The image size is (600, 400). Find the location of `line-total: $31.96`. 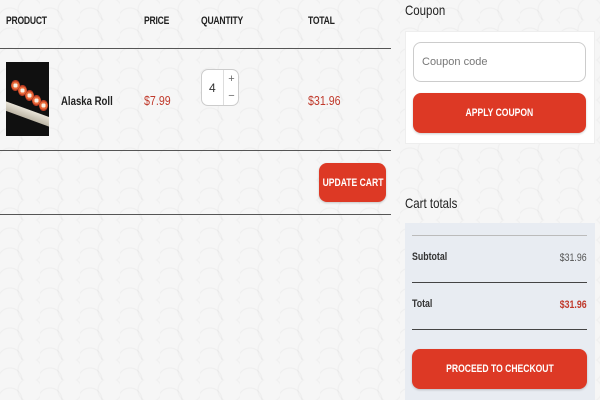

line-total: $31.96 is located at coordinates (324, 100).